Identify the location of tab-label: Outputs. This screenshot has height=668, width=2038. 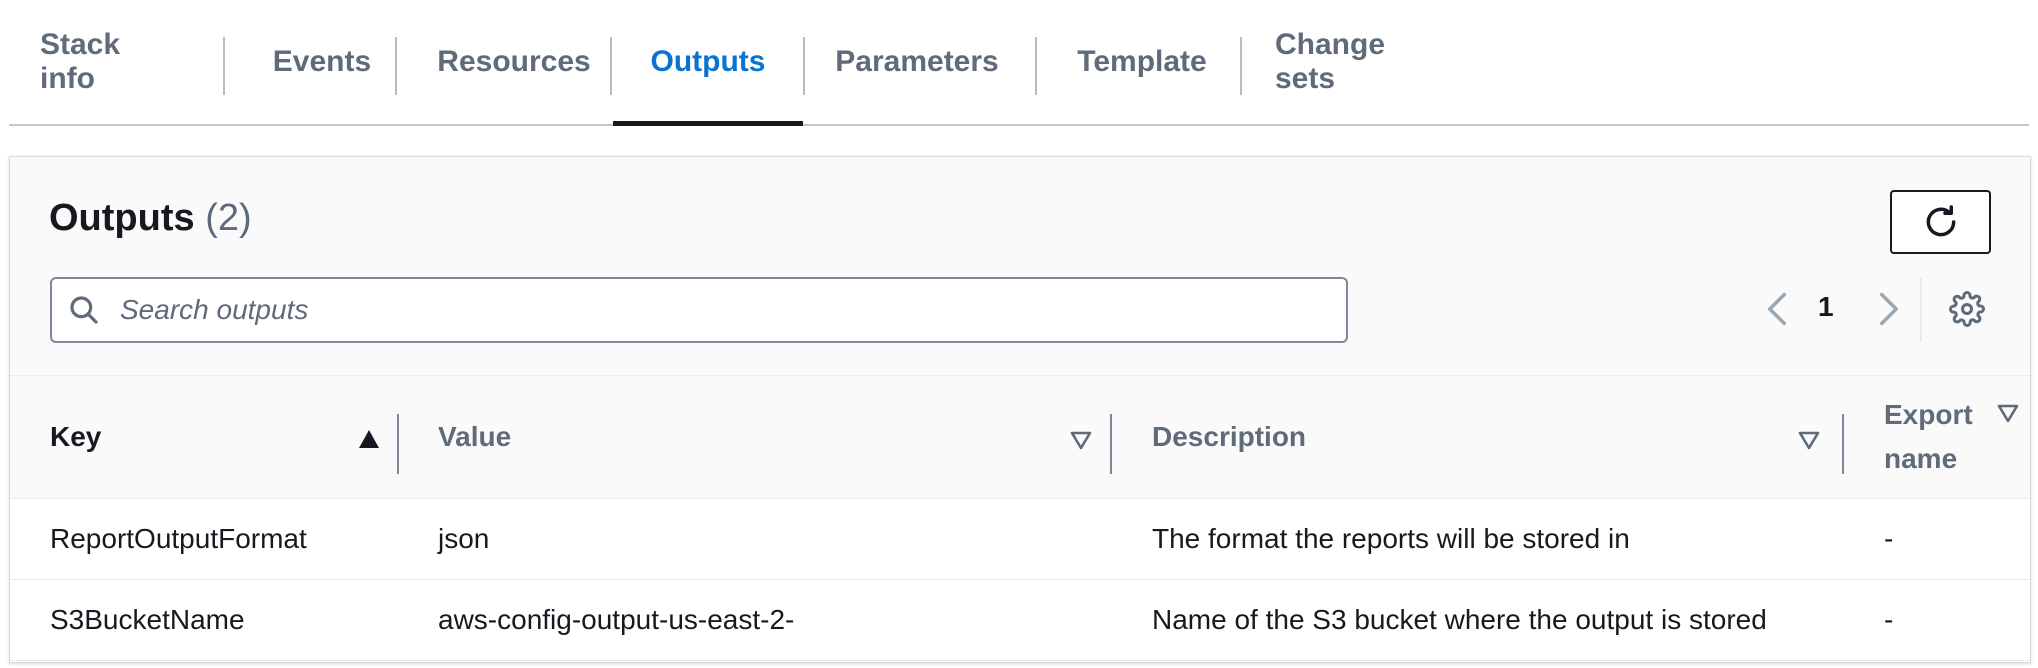
(708, 61).